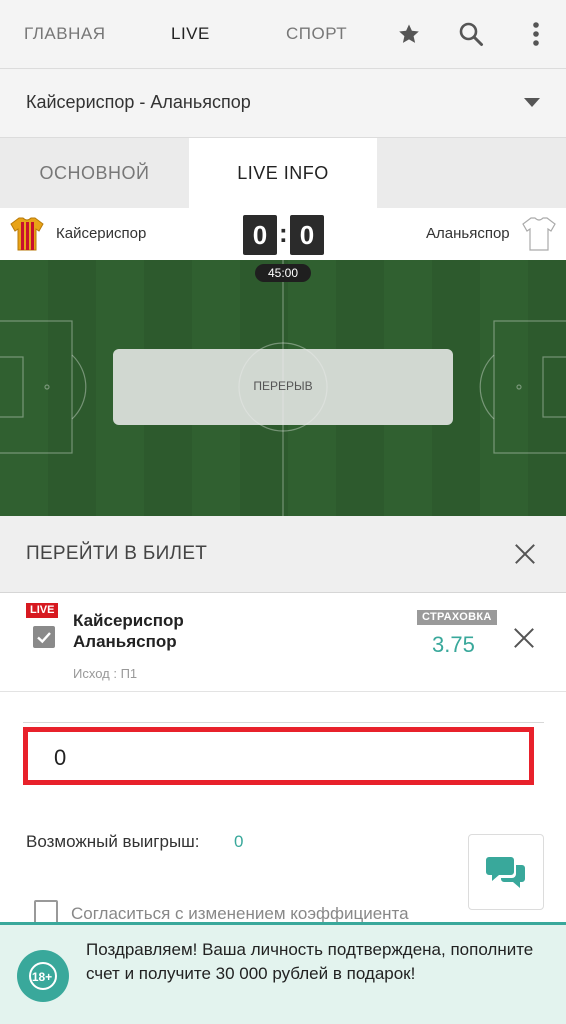 This screenshot has width=566, height=1024. What do you see at coordinates (283, 34) in the screenshot?
I see `top-navigation: ГЛАВНАЯ LIVE СПОРТ` at bounding box center [283, 34].